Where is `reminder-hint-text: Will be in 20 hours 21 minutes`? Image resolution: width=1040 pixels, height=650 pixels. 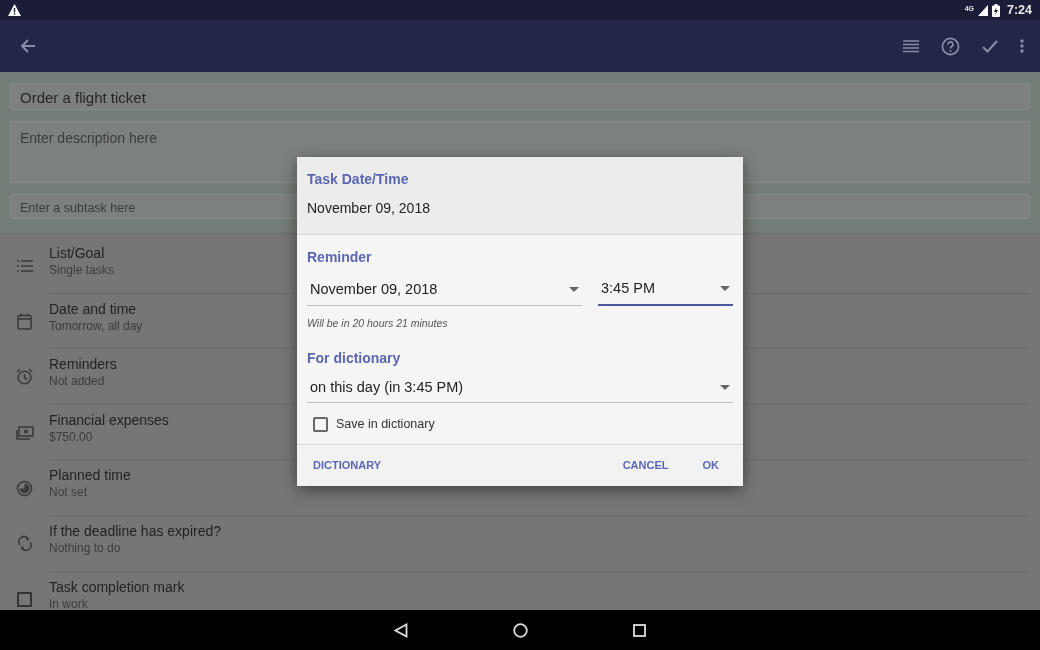
reminder-hint-text: Will be in 20 hours 21 minutes is located at coordinates (378, 323).